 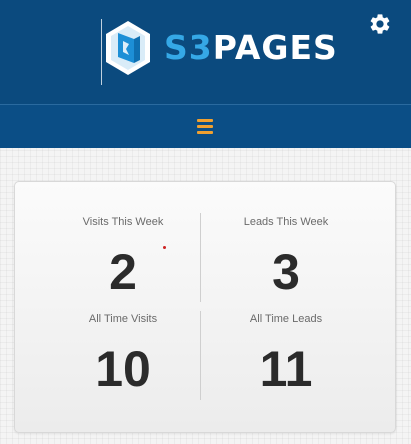 What do you see at coordinates (286, 319) in the screenshot?
I see `stat-label: All Time Leads` at bounding box center [286, 319].